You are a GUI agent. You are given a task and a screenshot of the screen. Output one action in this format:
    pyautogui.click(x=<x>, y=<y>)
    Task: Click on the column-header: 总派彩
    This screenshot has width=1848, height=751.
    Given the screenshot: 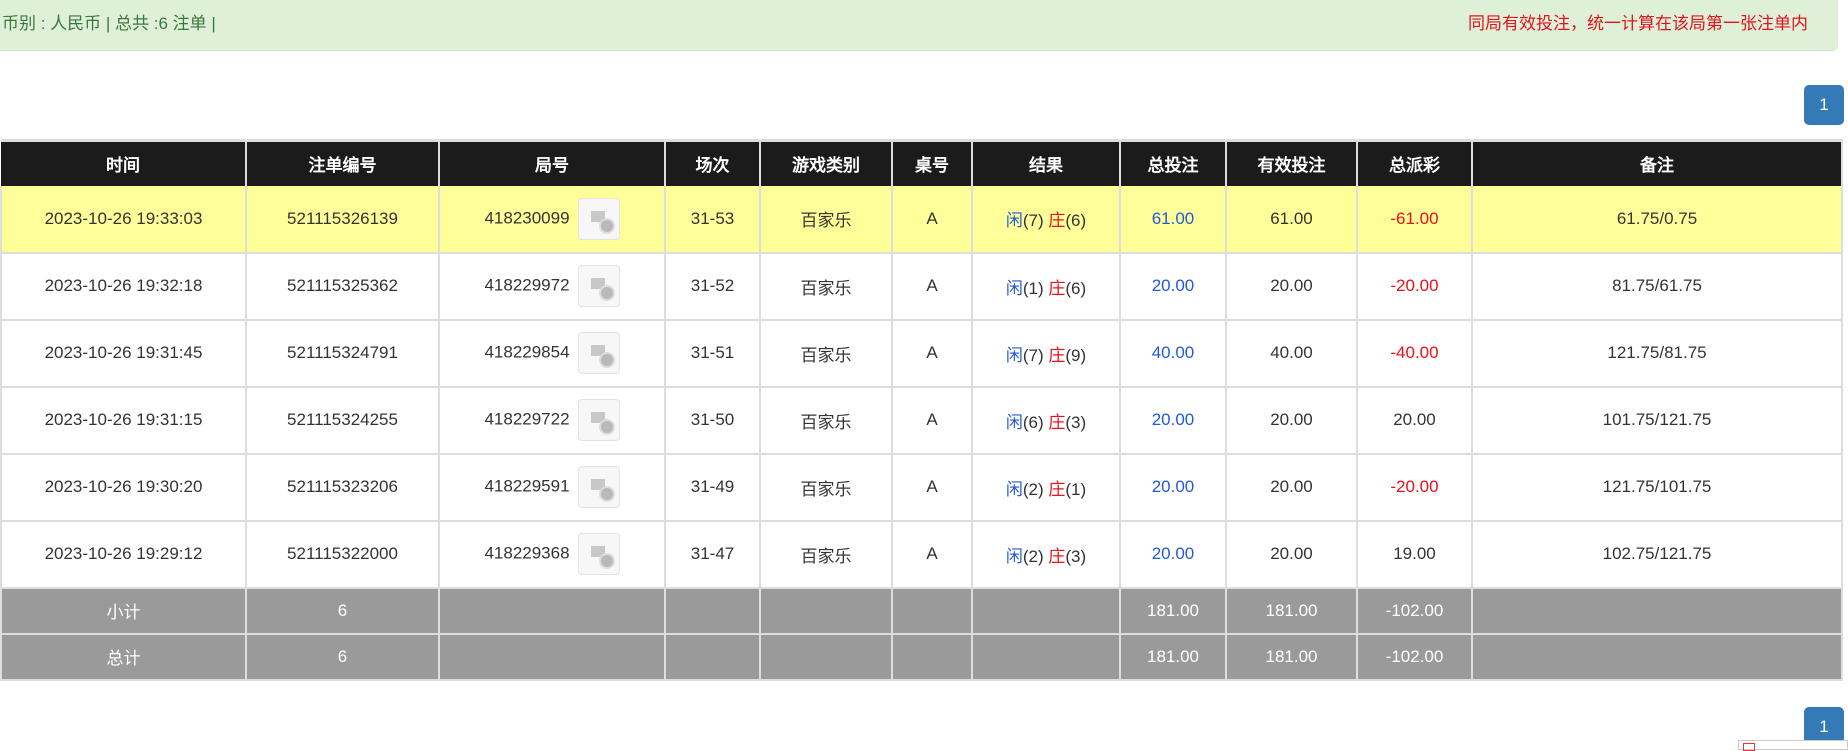 What is the action you would take?
    pyautogui.click(x=1415, y=162)
    